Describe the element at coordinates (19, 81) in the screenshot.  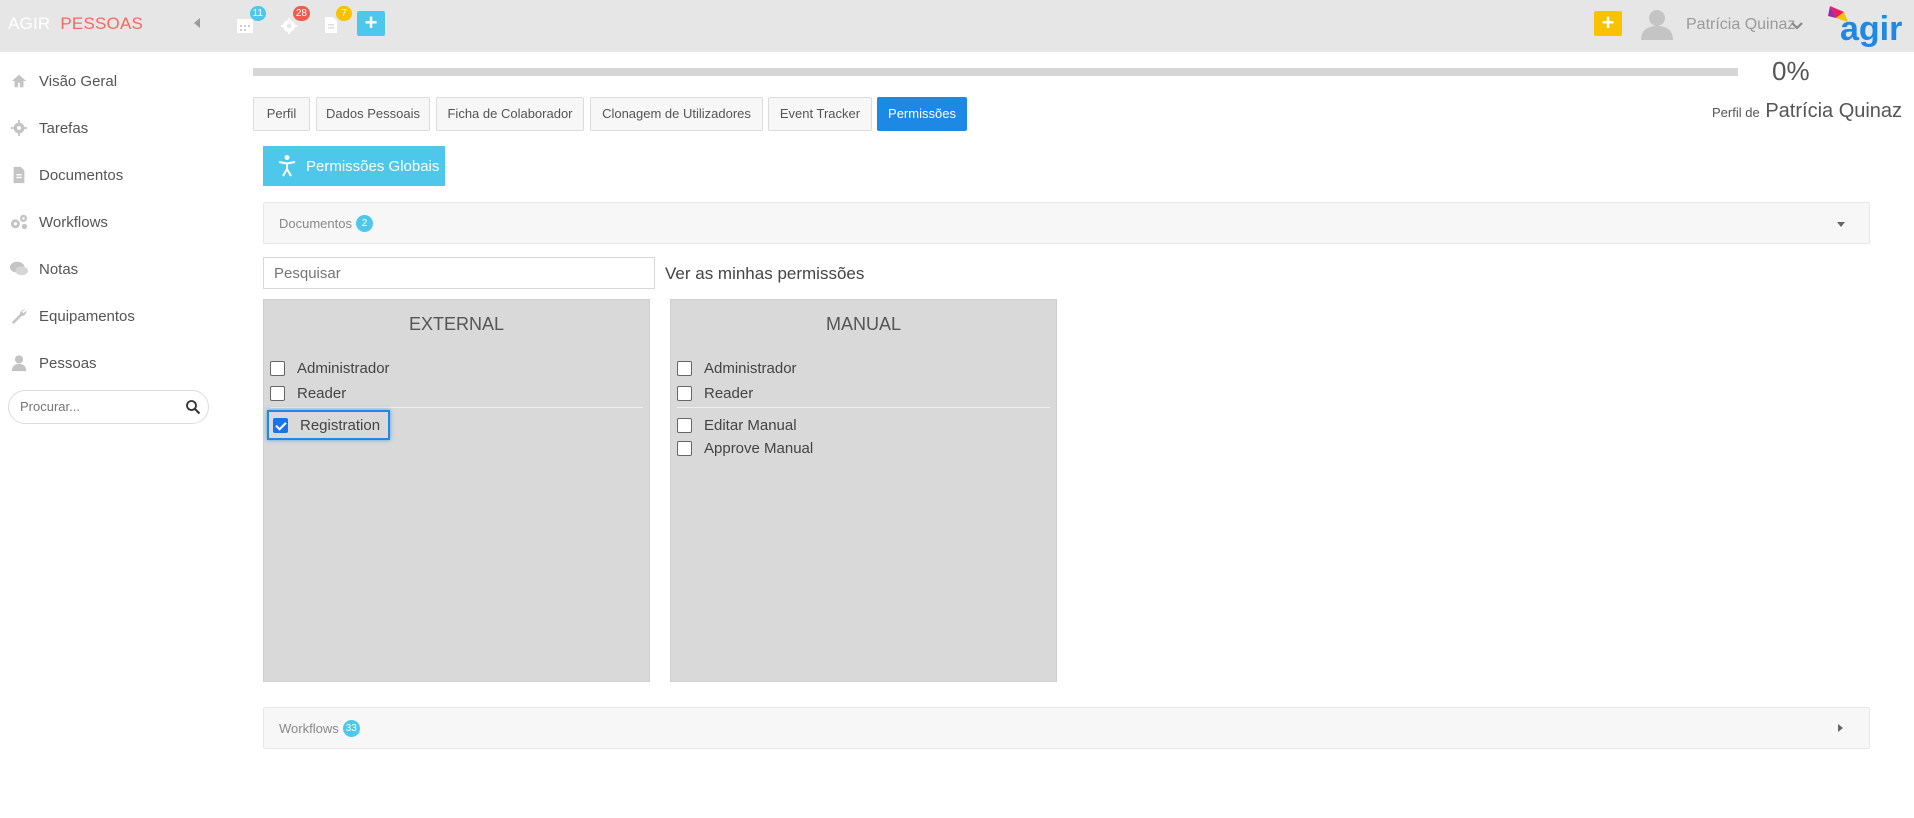
I see `home-icon` at that location.